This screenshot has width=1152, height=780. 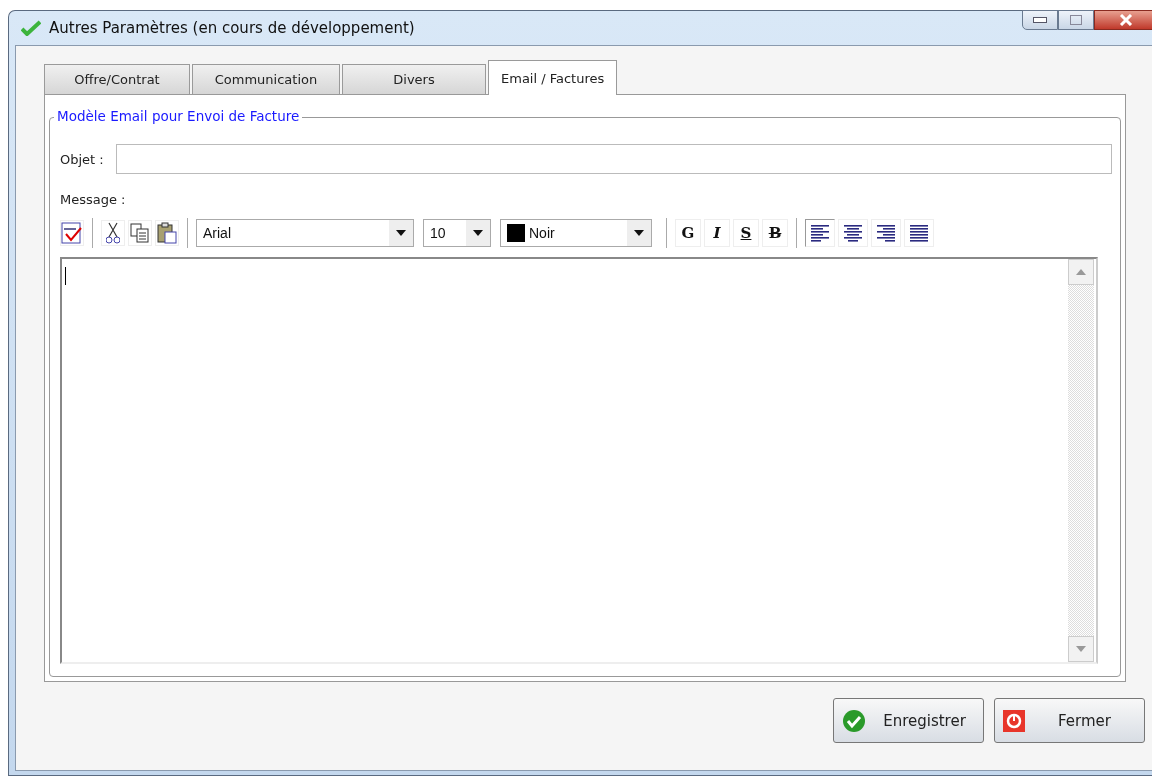 I want to click on close-button, so click(x=1123, y=20).